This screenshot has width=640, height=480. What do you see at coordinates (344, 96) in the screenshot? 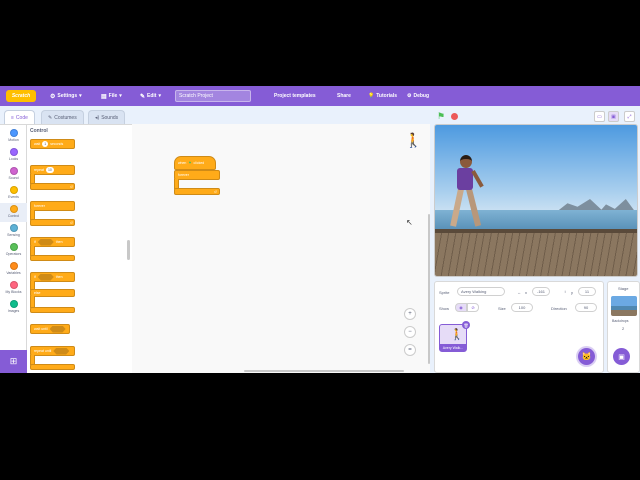
I see `share-button: Share` at bounding box center [344, 96].